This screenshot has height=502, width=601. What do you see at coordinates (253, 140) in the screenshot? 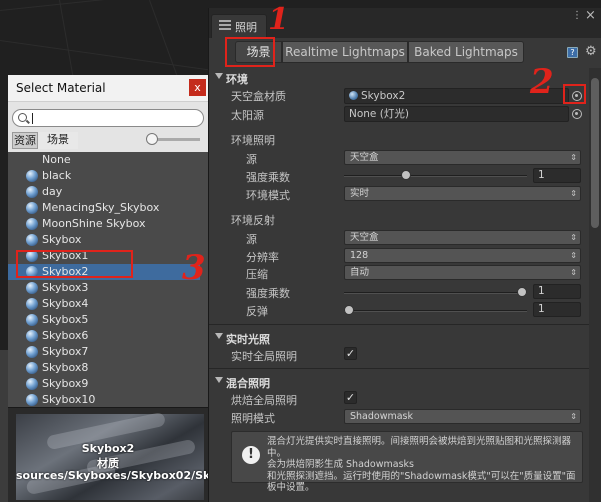
I see `environment-lighting-label: 环境照明` at bounding box center [253, 140].